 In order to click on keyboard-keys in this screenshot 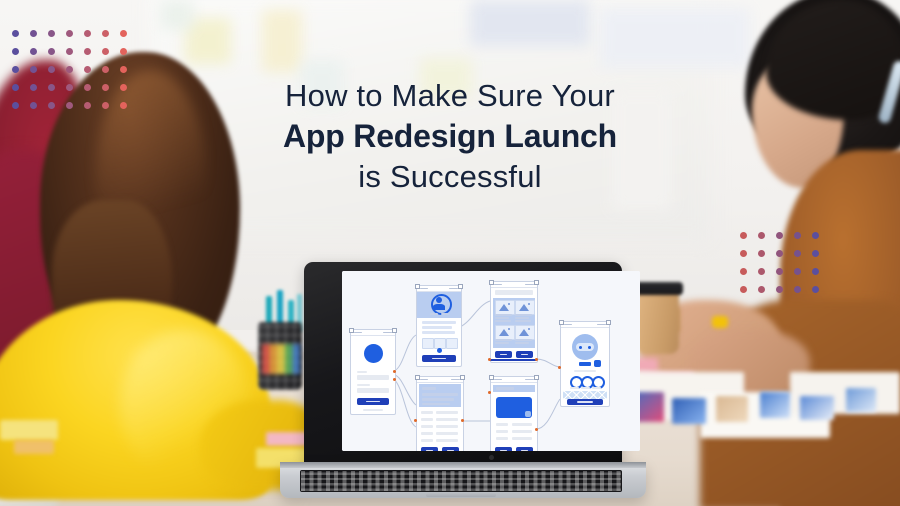, I will do `click(461, 481)`.